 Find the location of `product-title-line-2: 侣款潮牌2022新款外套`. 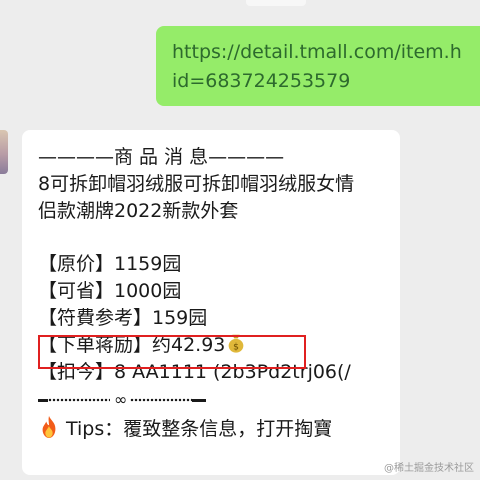

product-title-line-2: 侣款潮牌2022新款外套 is located at coordinates (138, 211).